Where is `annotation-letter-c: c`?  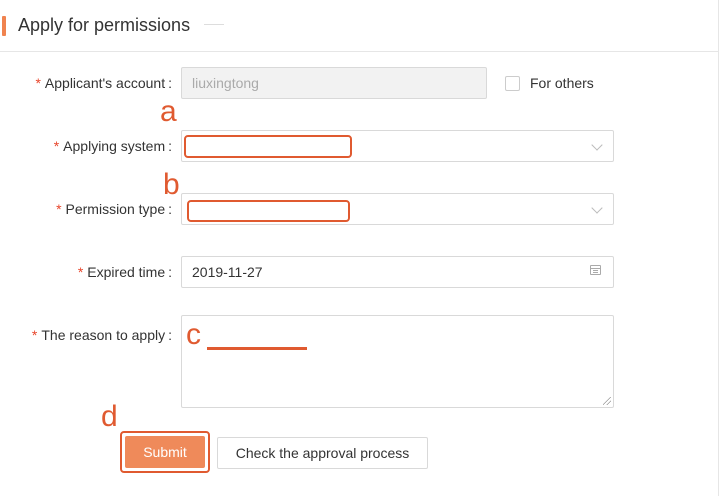 annotation-letter-c: c is located at coordinates (193, 334).